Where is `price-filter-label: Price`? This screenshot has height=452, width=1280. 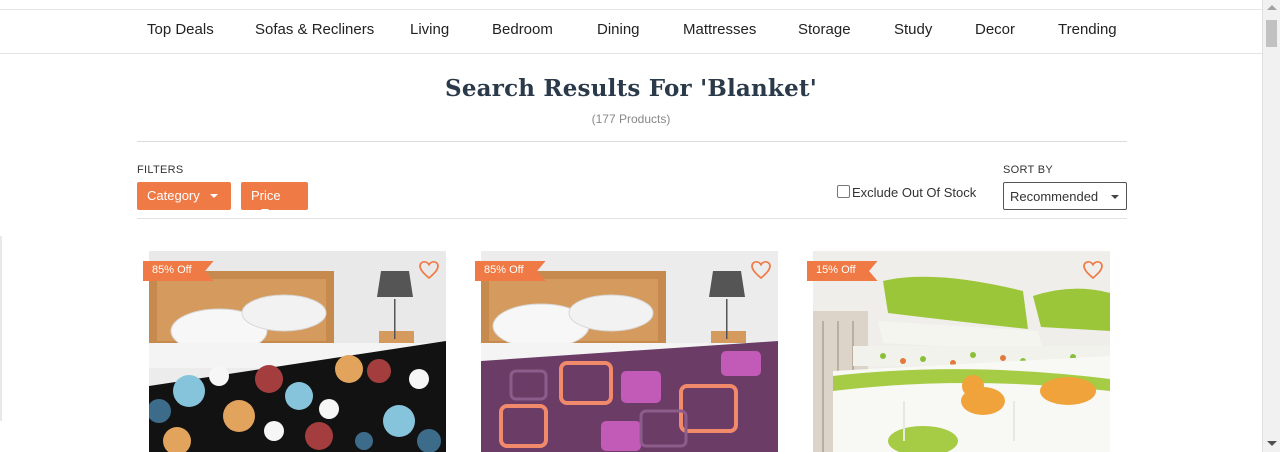 price-filter-label: Price is located at coordinates (266, 195).